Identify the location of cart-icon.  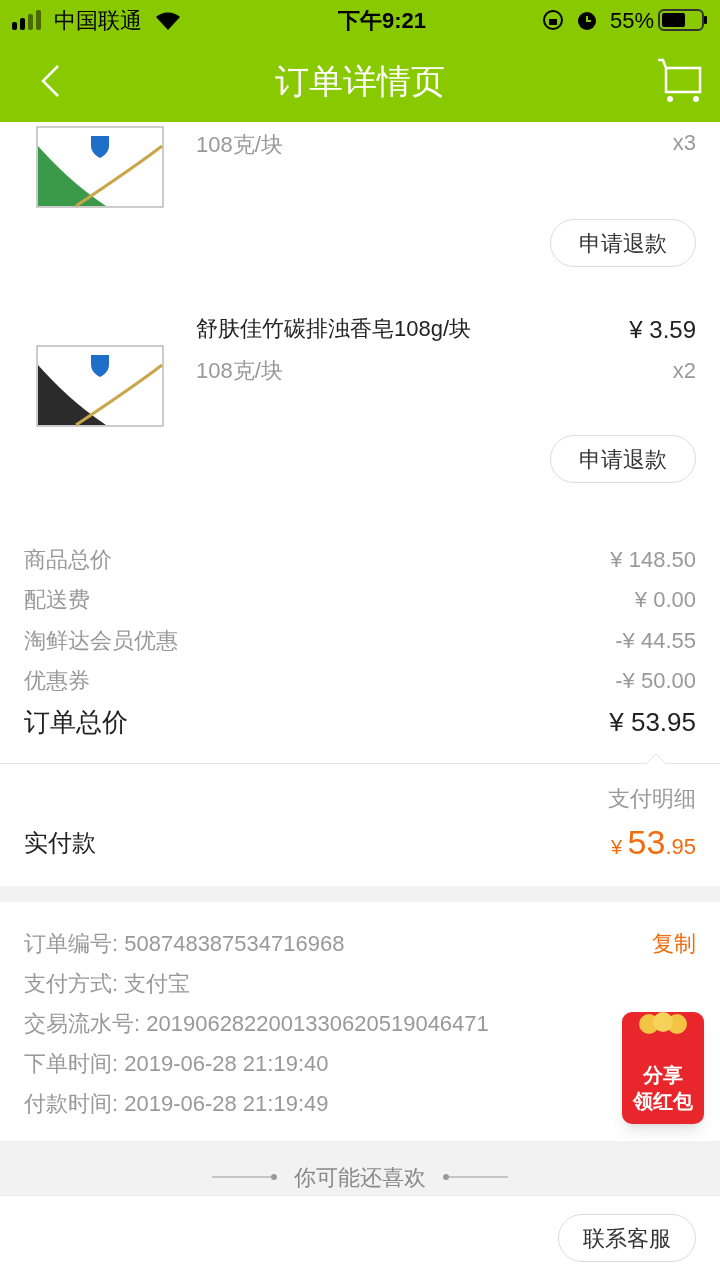
(680, 81).